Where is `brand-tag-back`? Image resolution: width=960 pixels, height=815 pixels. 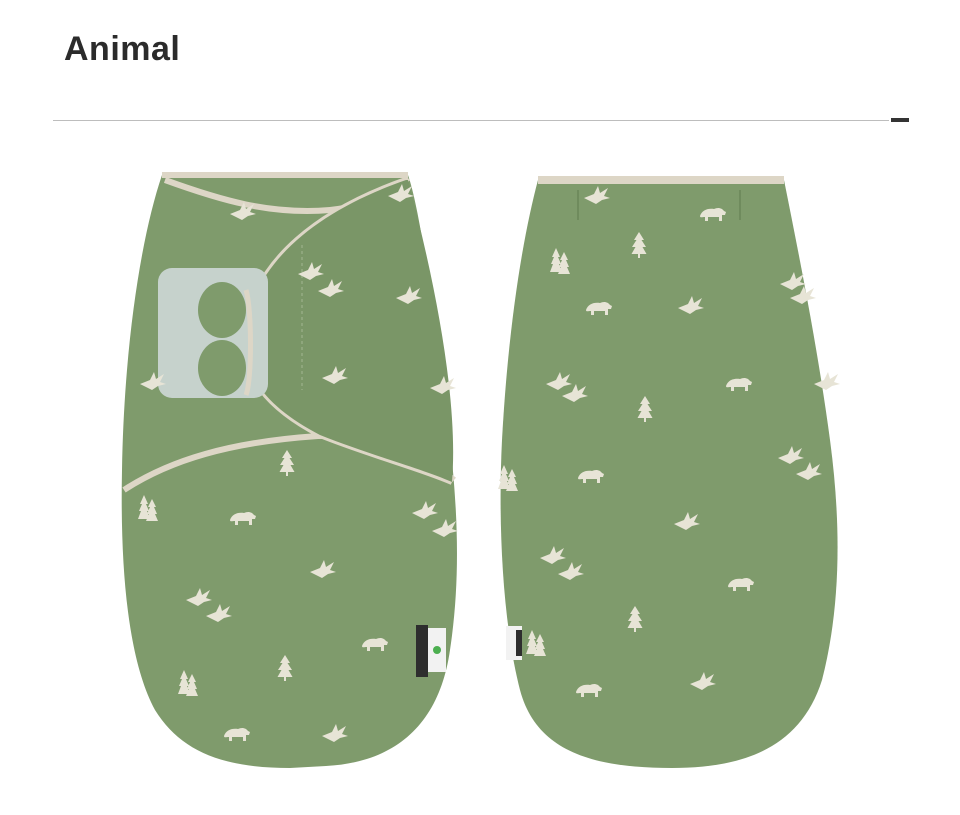
brand-tag-back is located at coordinates (514, 643).